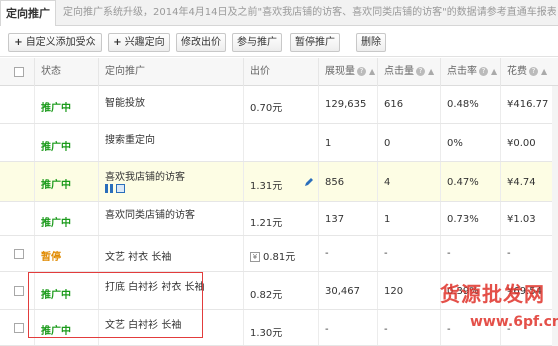 The image size is (558, 346). I want to click on cost-value: ¥1.03, so click(521, 219).